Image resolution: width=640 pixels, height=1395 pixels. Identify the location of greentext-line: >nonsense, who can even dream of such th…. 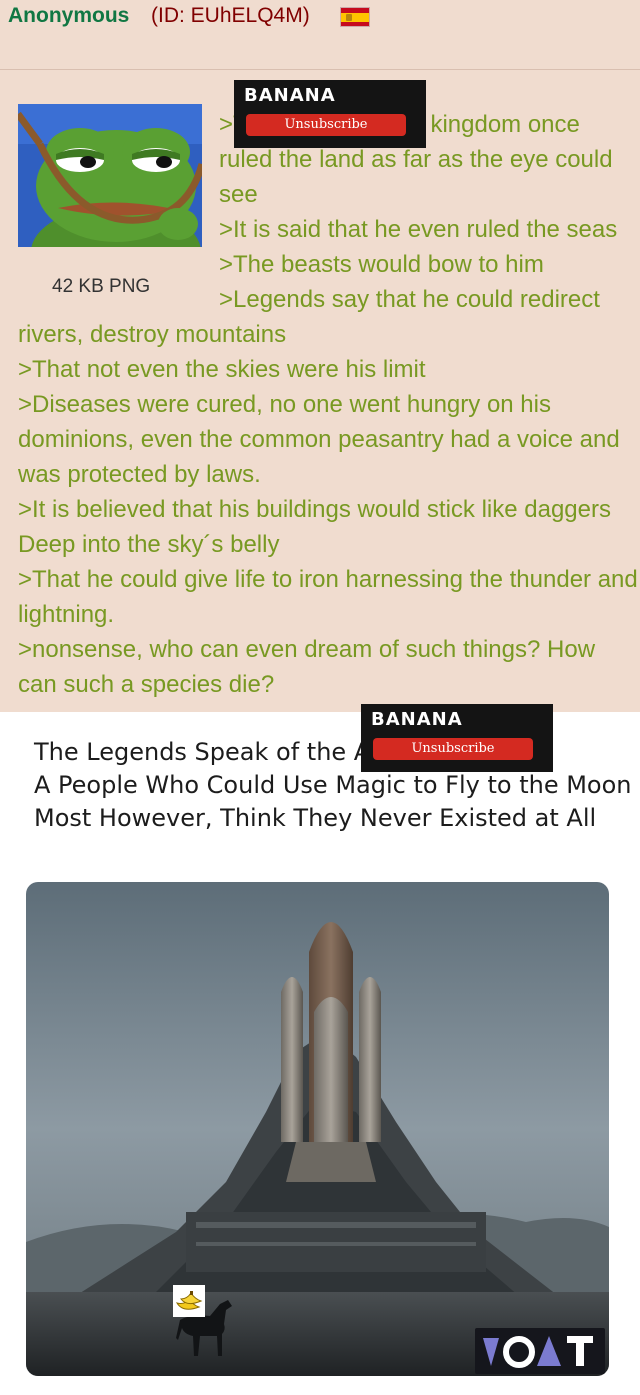
(307, 667).